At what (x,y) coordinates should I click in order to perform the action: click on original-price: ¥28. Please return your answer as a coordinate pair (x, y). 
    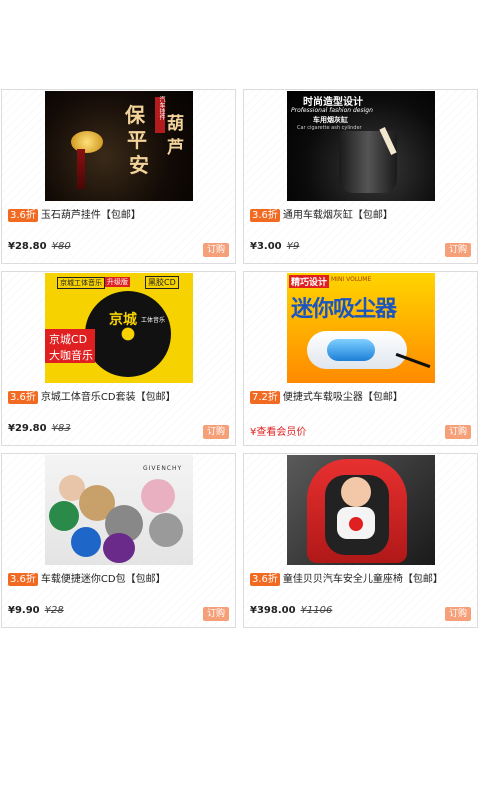
    Looking at the image, I should click on (54, 610).